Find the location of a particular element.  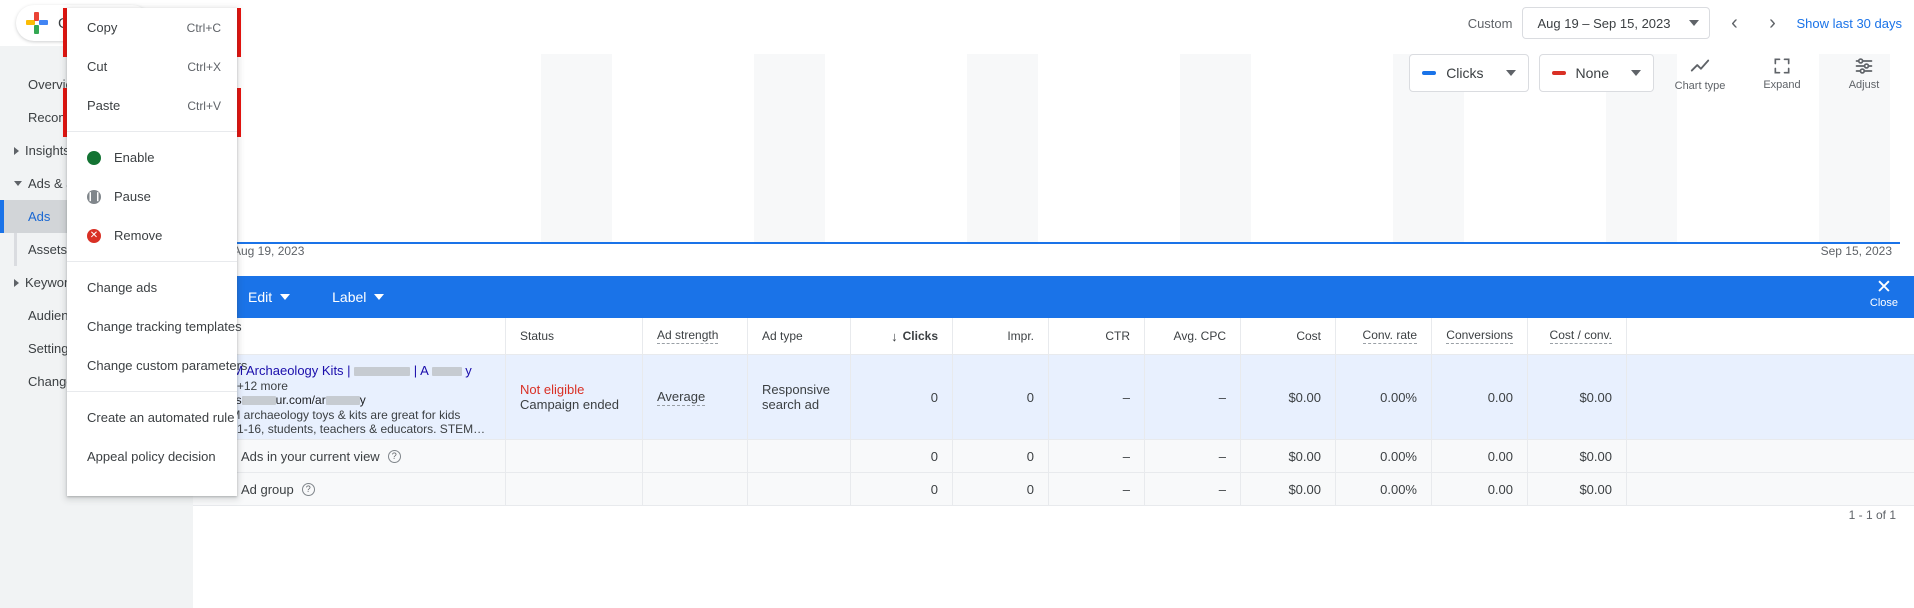

redacted-text is located at coordinates (342, 401).